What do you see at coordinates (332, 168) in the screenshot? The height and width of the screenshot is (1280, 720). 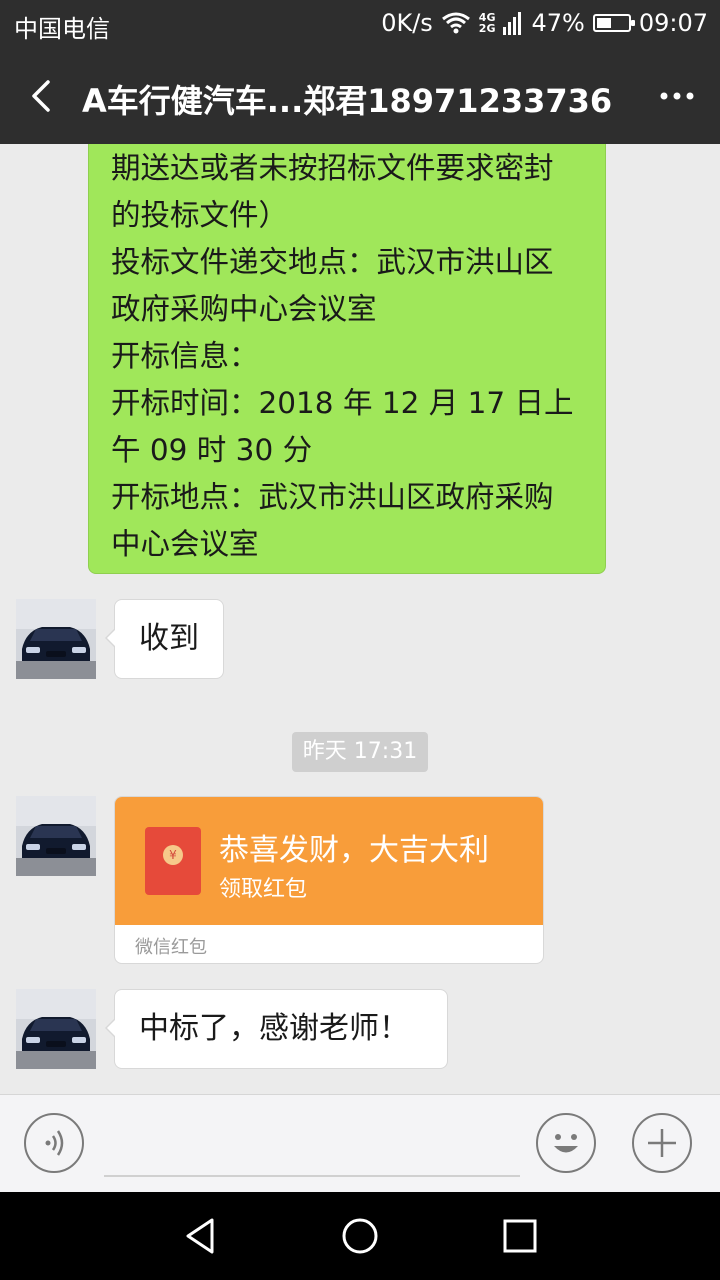 I see `message-line: 期送达或者未按招标文件要求密封` at bounding box center [332, 168].